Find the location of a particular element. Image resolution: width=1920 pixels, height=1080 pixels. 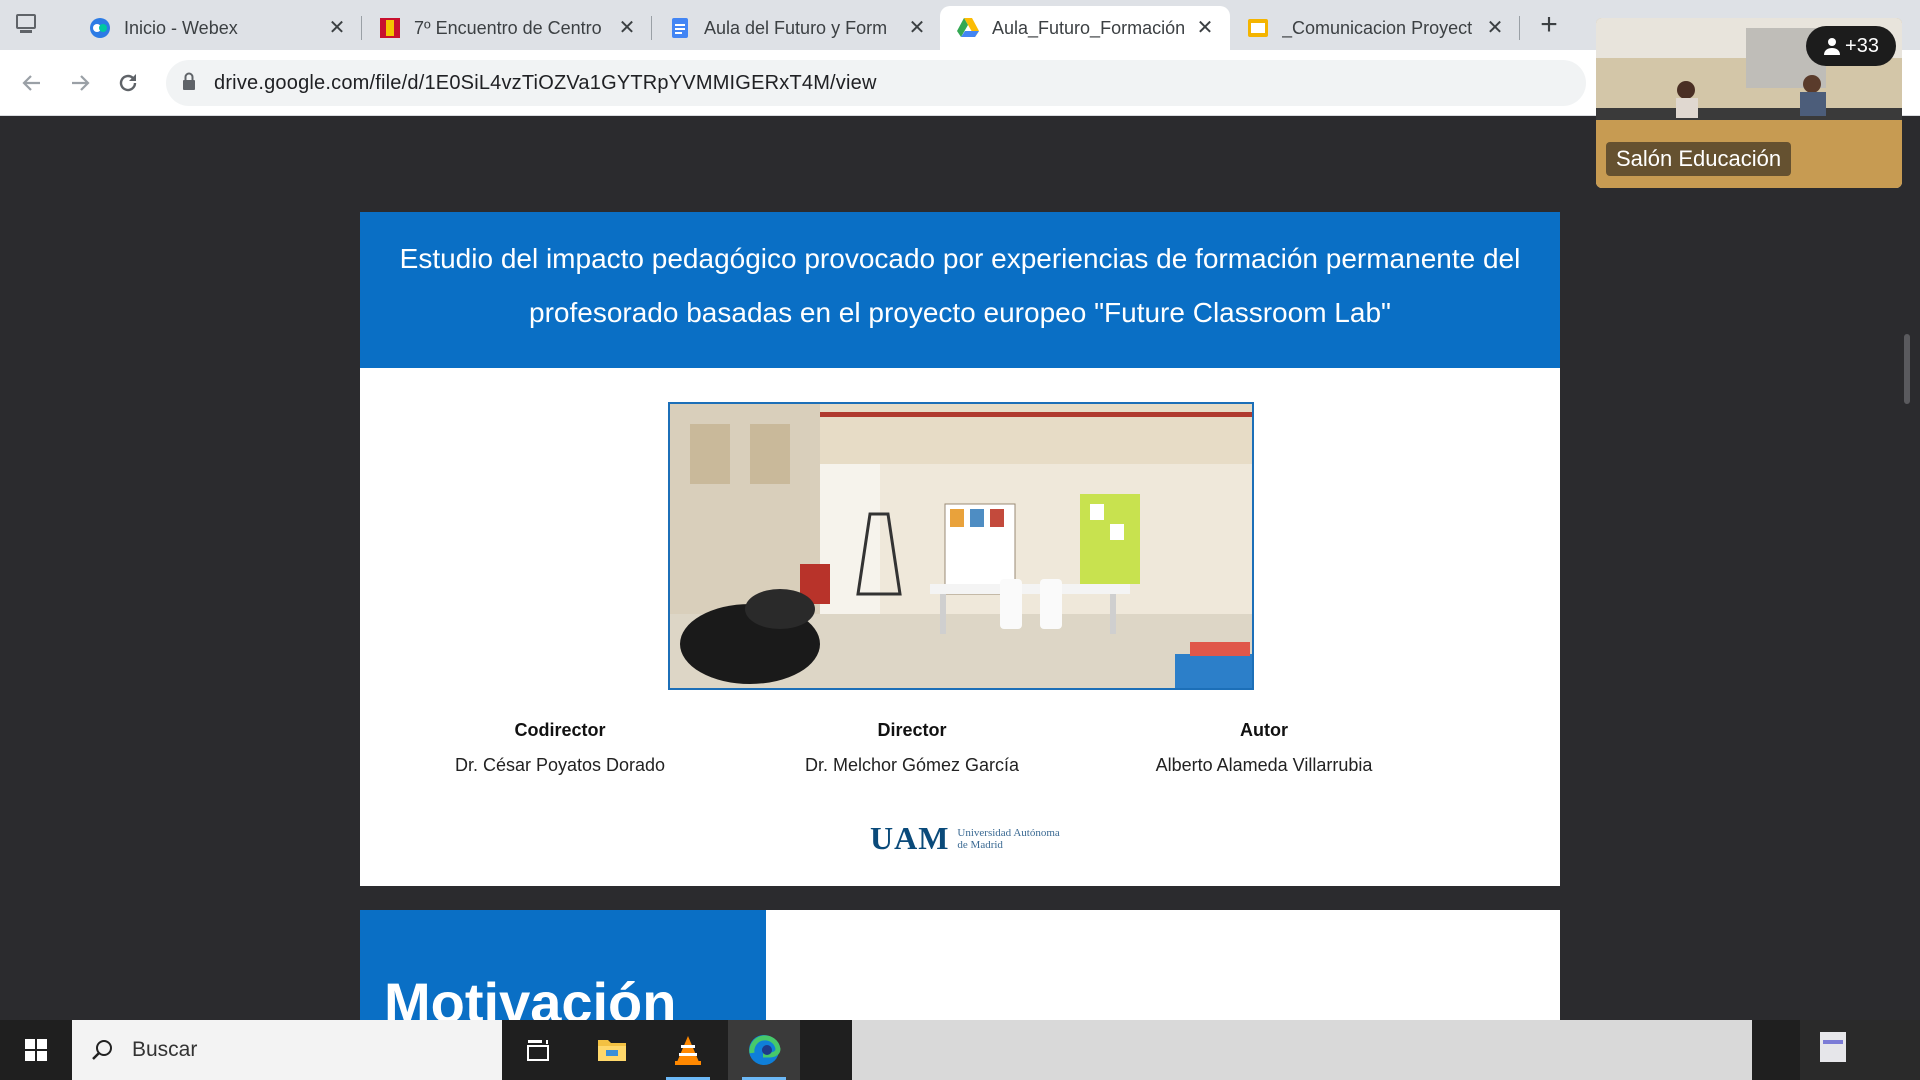

vlc-icon is located at coordinates (688, 1050).